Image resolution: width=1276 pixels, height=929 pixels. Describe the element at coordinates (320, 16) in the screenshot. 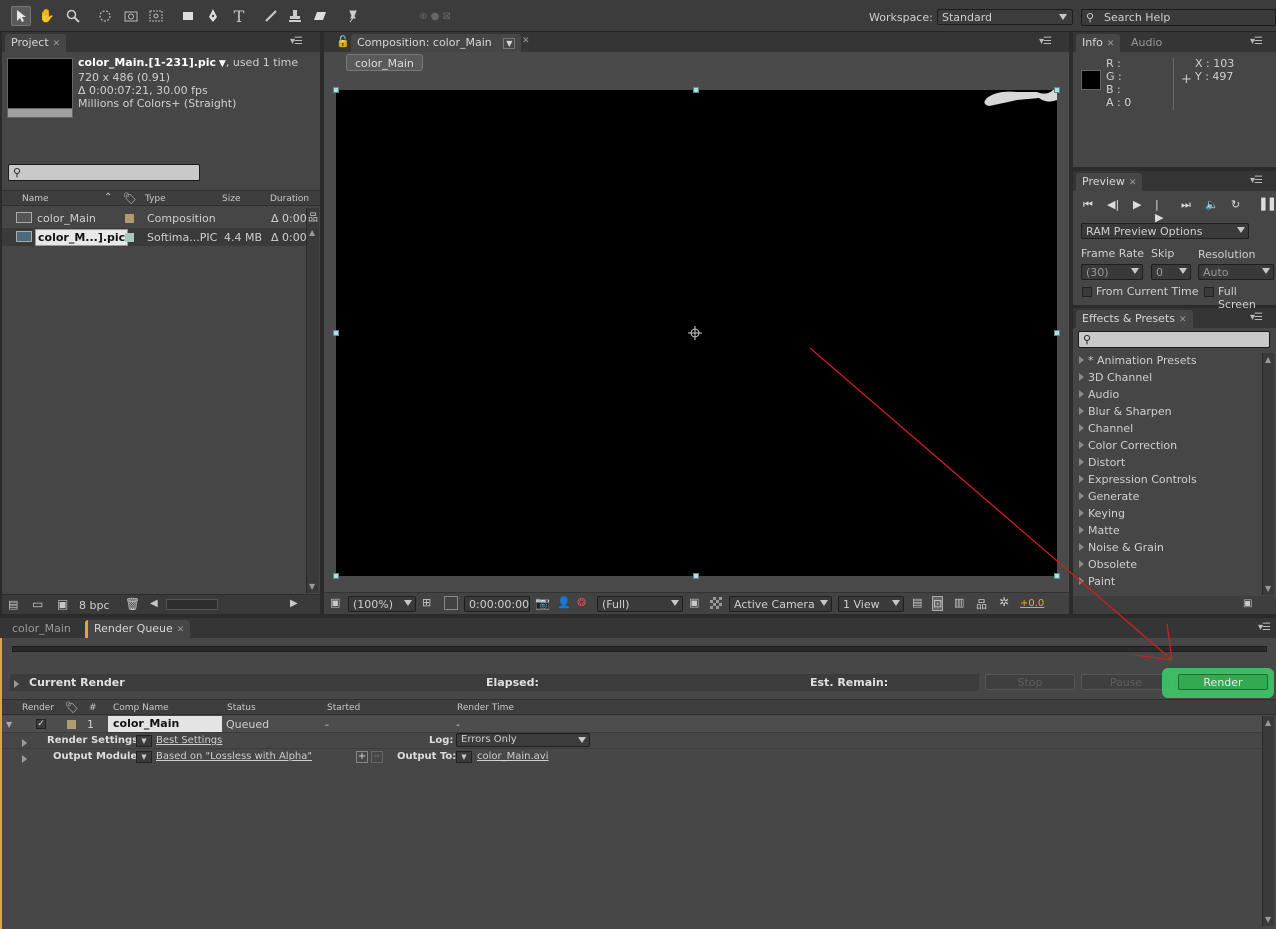

I see `eraser-tool-icon` at that location.